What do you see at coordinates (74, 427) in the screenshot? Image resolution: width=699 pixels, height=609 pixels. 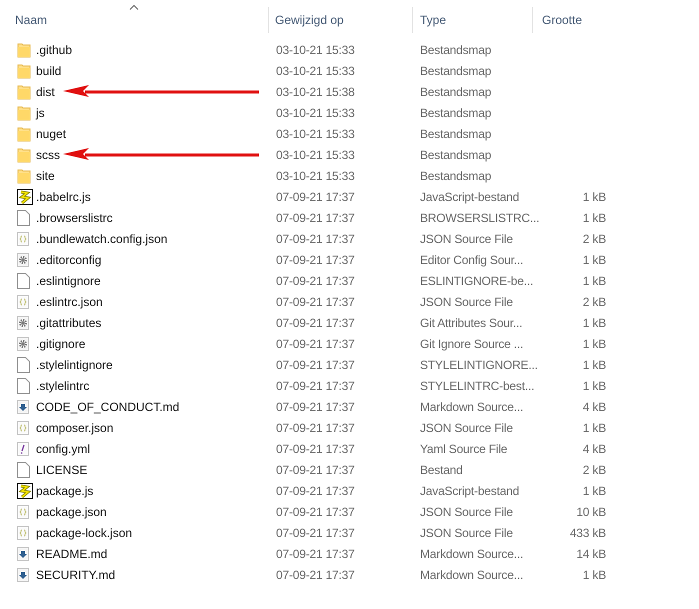 I see `file-name: composer.json` at bounding box center [74, 427].